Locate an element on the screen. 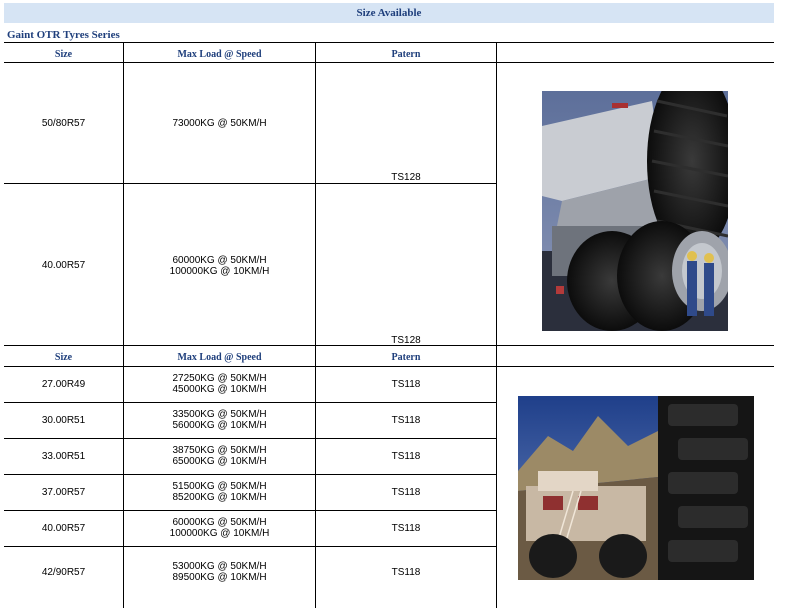  table1-row2-pattern: TS128 is located at coordinates (406, 340).